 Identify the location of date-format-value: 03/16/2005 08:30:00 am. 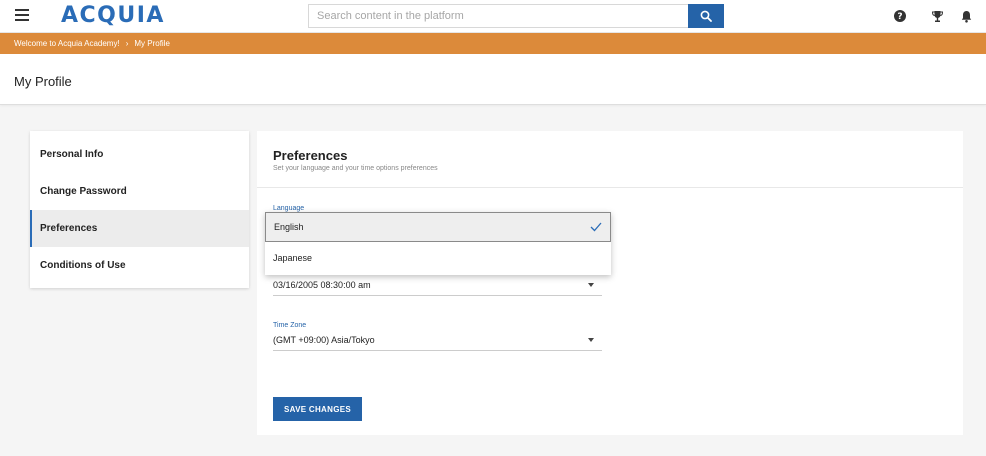
(322, 284).